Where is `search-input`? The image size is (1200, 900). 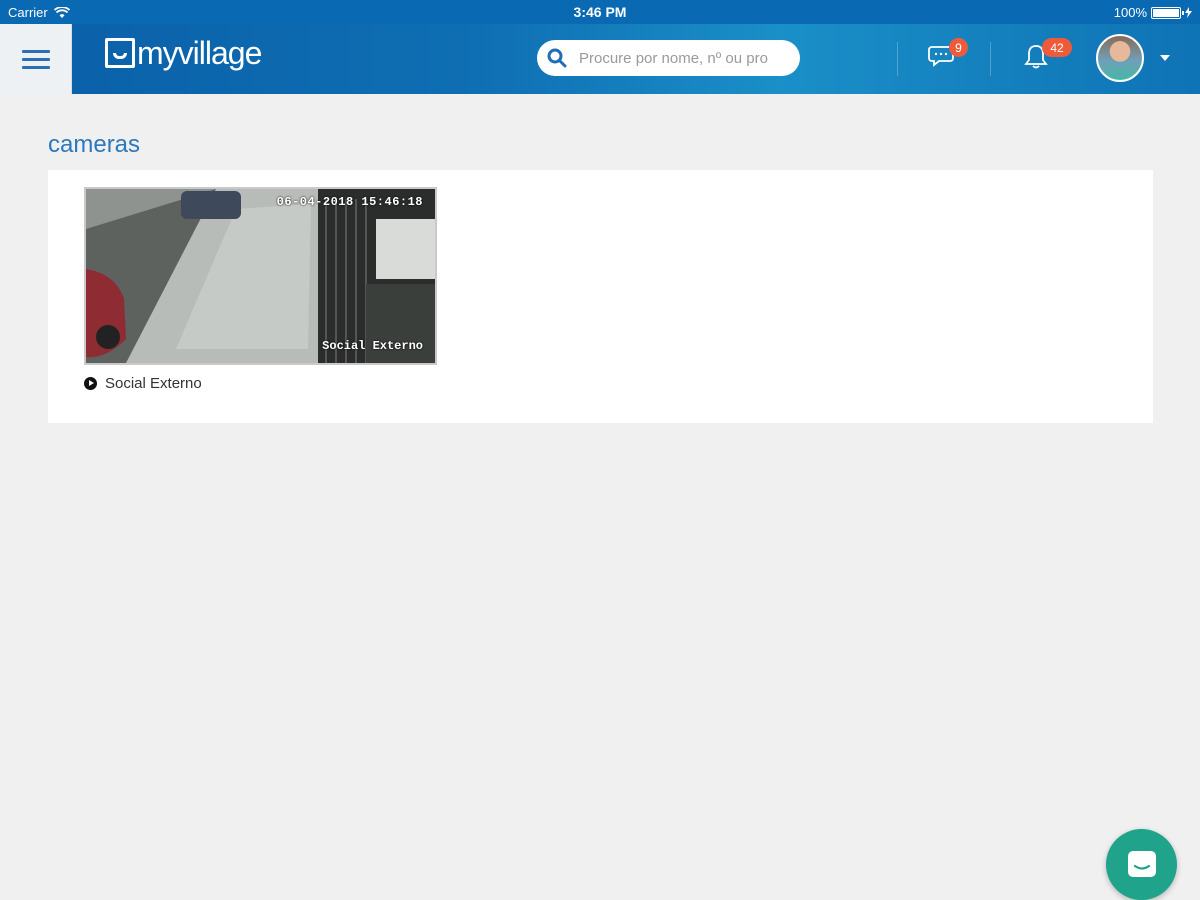 search-input is located at coordinates (684, 58).